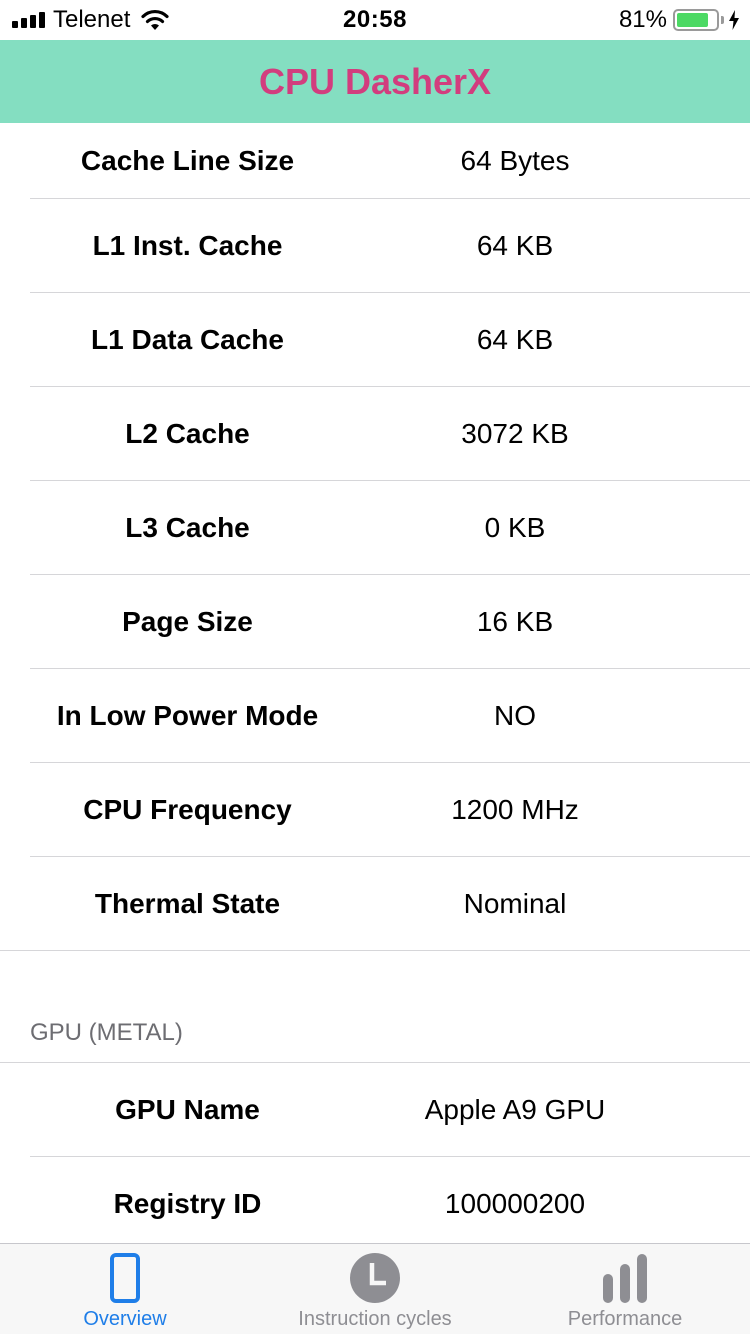 Image resolution: width=750 pixels, height=1334 pixels. What do you see at coordinates (375, 528) in the screenshot?
I see `info-row: L3 Cache 0 KB` at bounding box center [375, 528].